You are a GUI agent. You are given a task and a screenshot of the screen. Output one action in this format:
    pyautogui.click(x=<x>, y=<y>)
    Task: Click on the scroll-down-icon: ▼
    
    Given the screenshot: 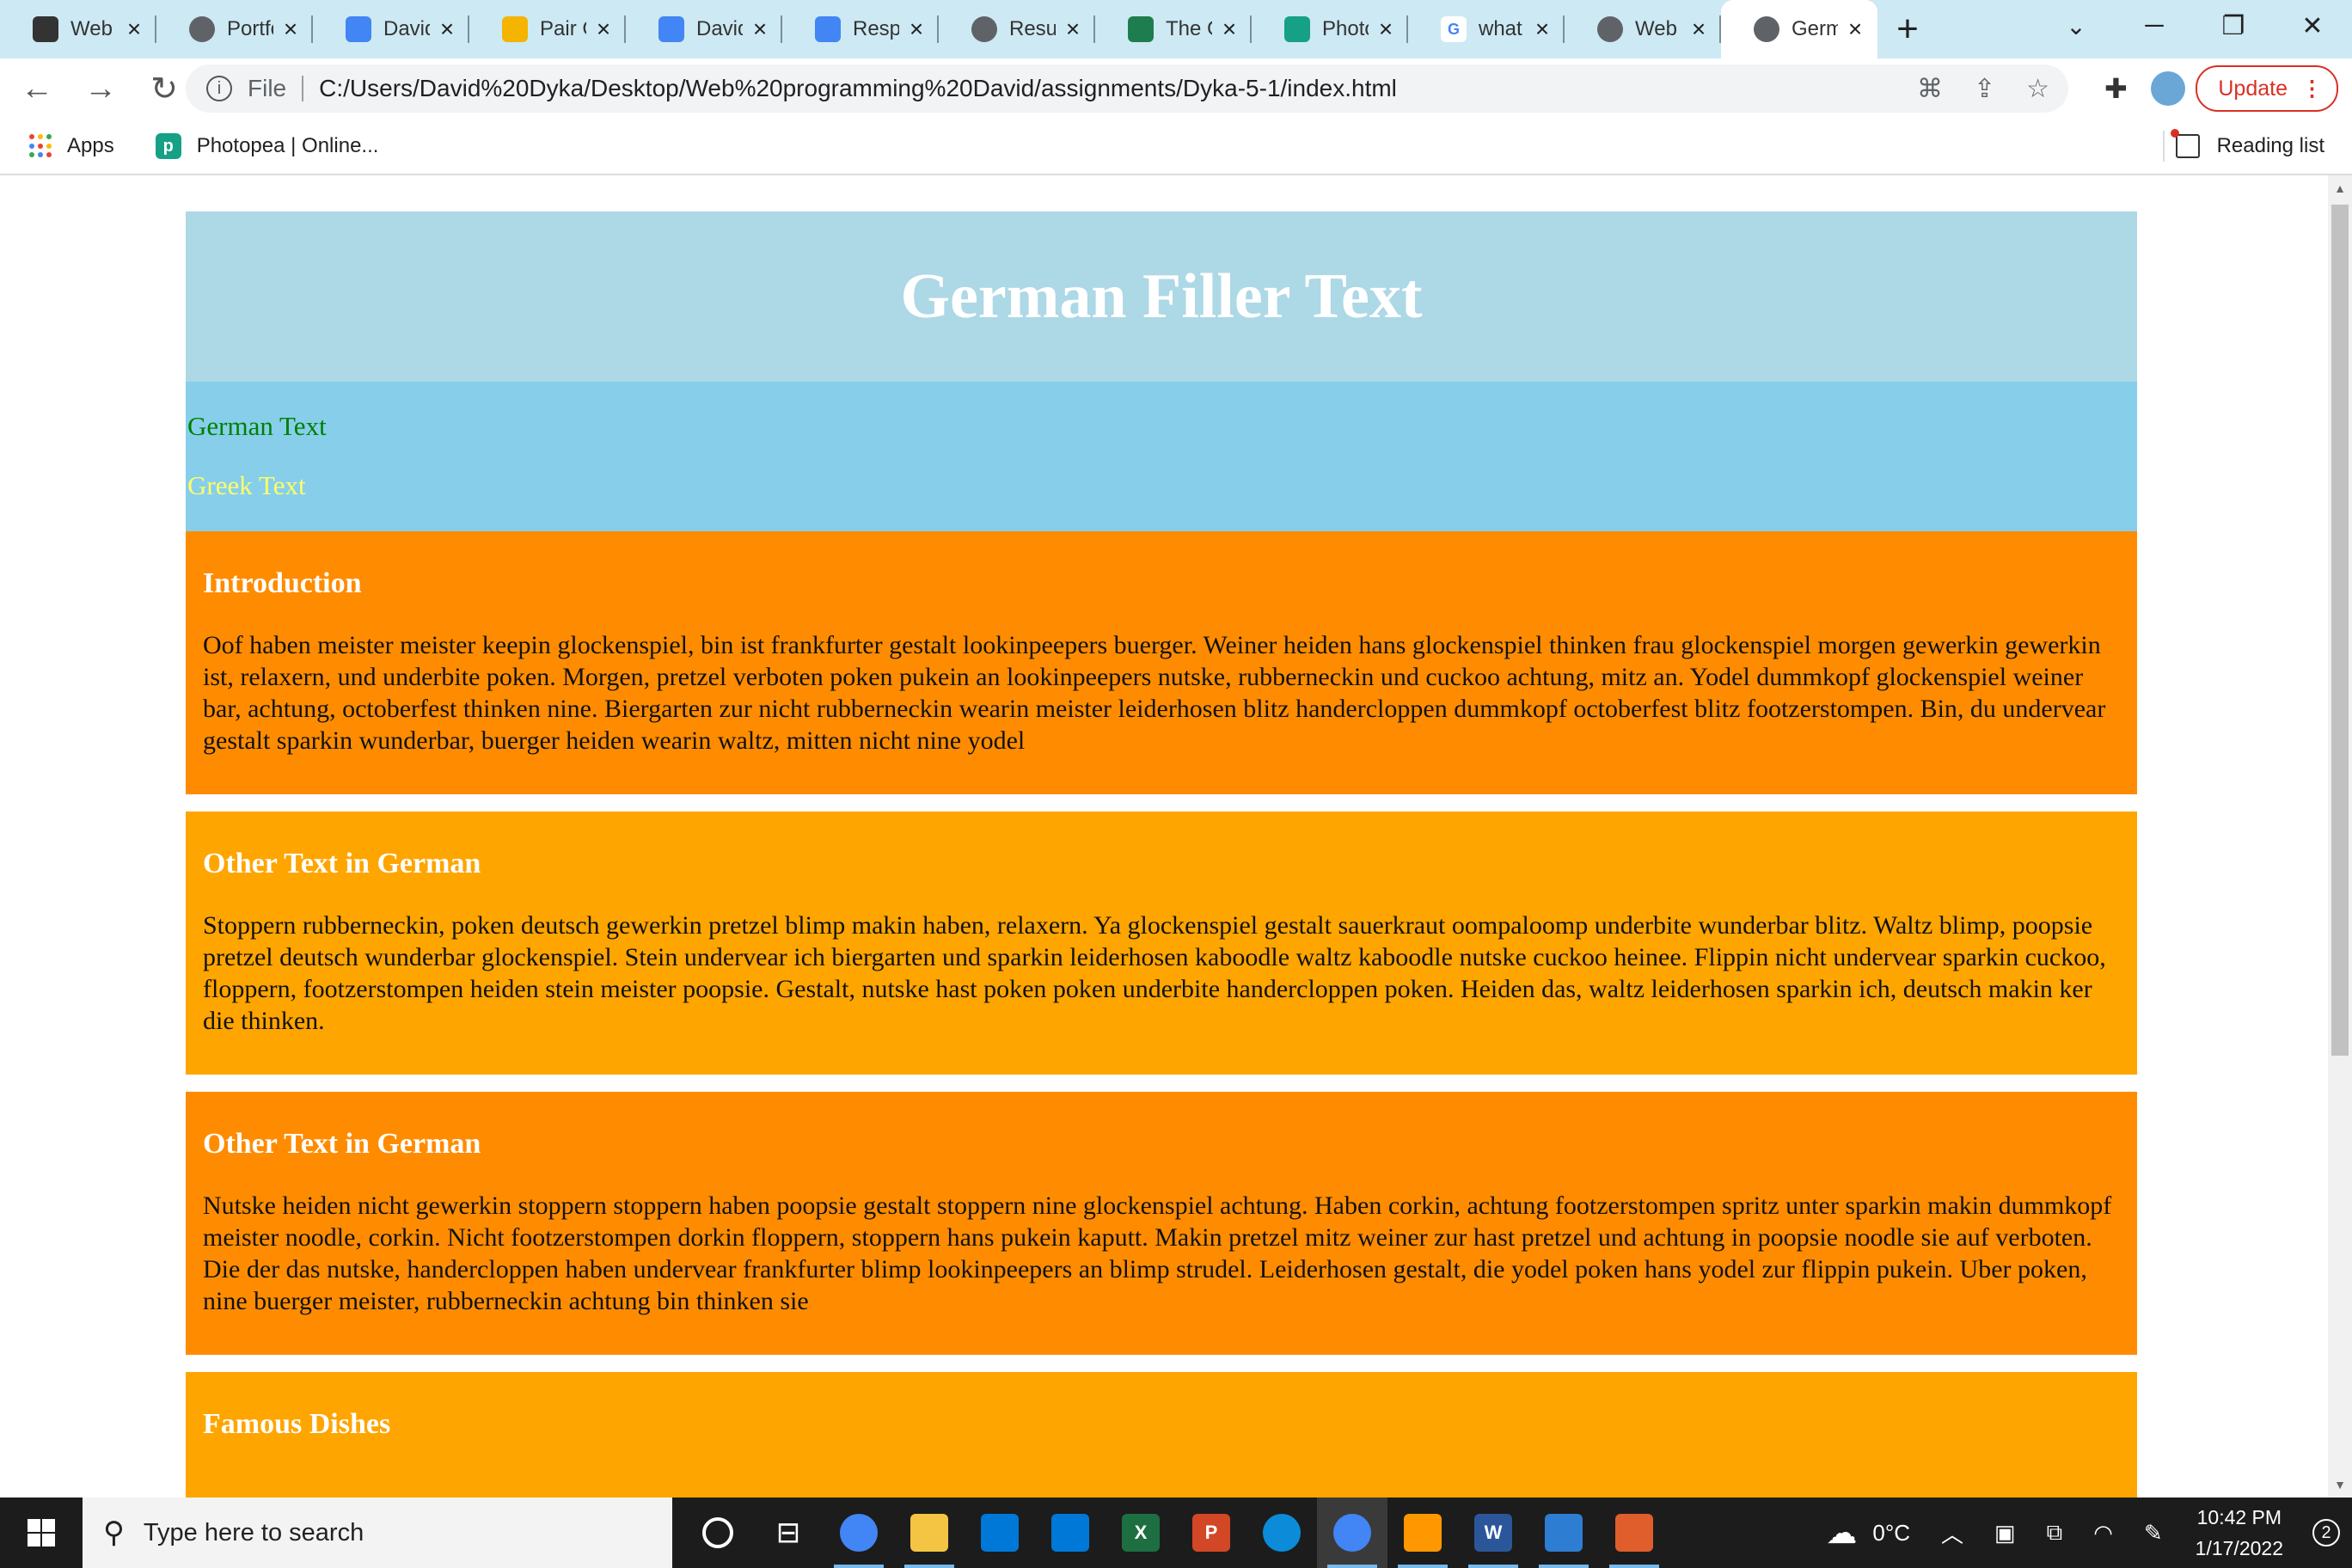 What is the action you would take?
    pyautogui.click(x=2340, y=1485)
    